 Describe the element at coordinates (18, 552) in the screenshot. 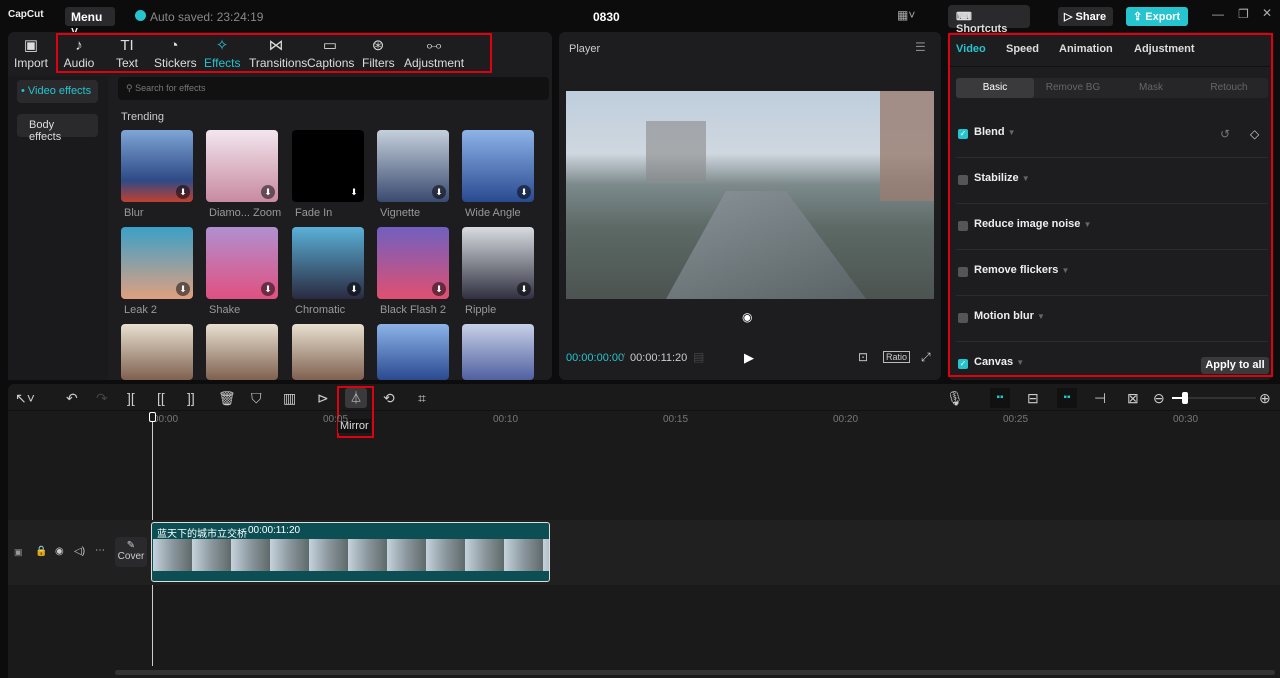

I see `track-video-icon: ▣` at that location.